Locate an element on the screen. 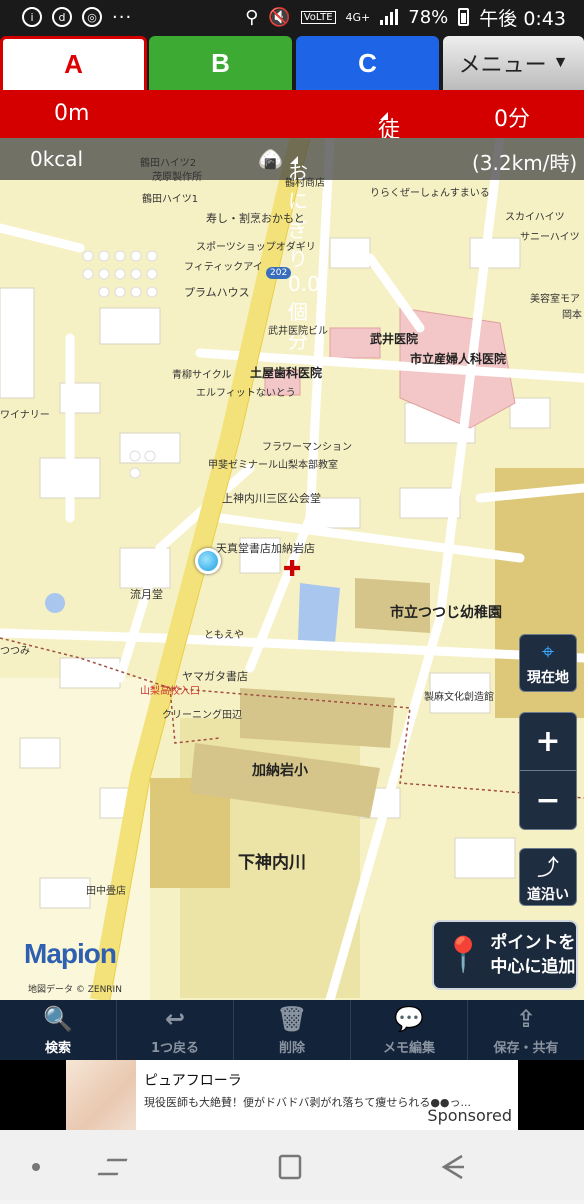 This screenshot has width=584, height=1204. delete-button: 🗑 削除 is located at coordinates (292, 1030).